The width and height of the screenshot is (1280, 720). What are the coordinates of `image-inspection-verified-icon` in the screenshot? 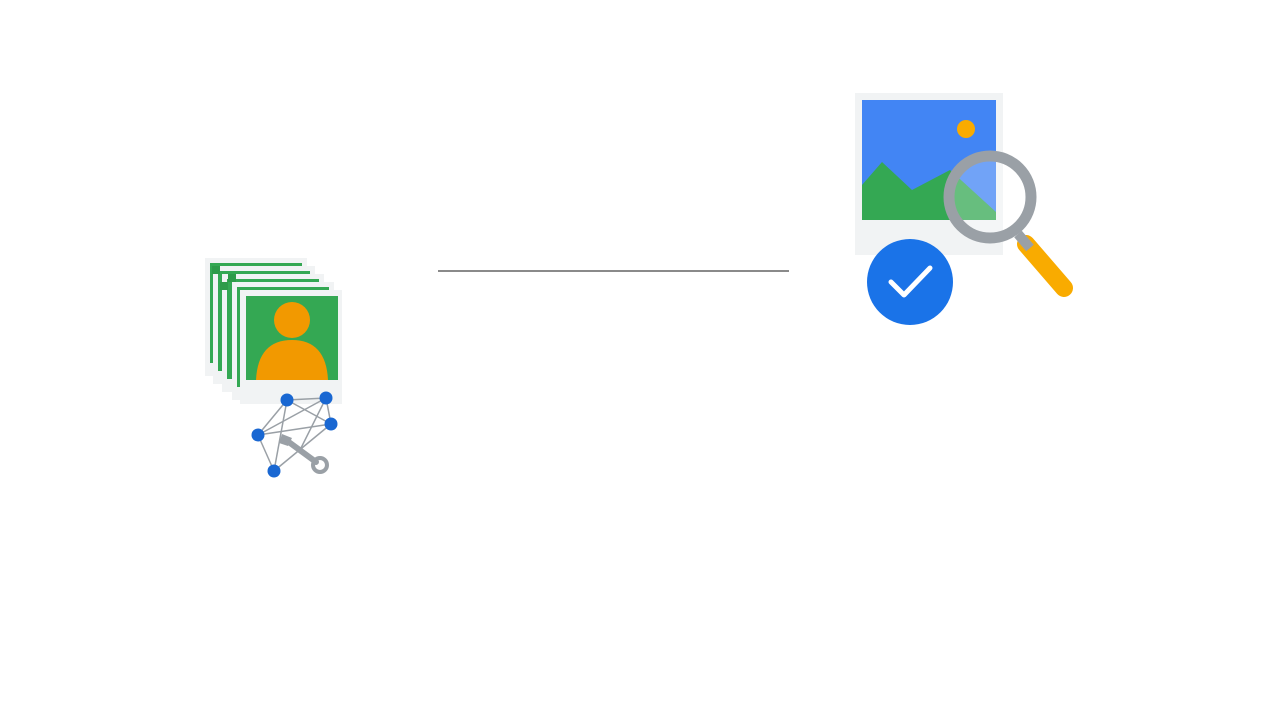 It's located at (964, 209).